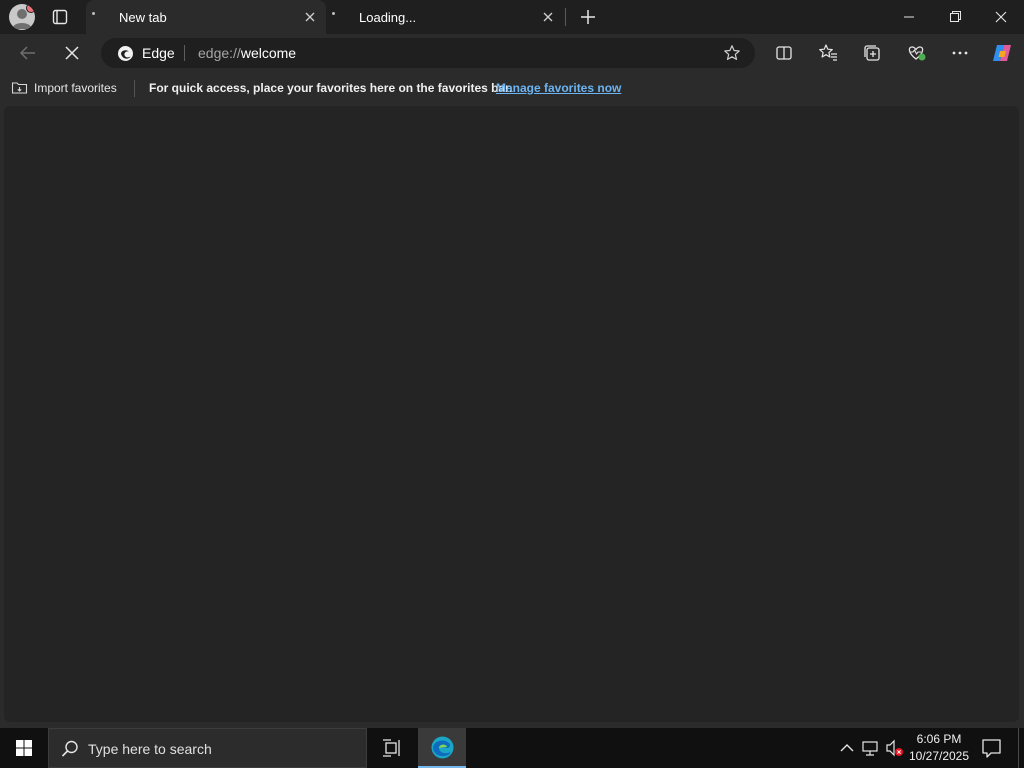  I want to click on settings-more-button, so click(960, 53).